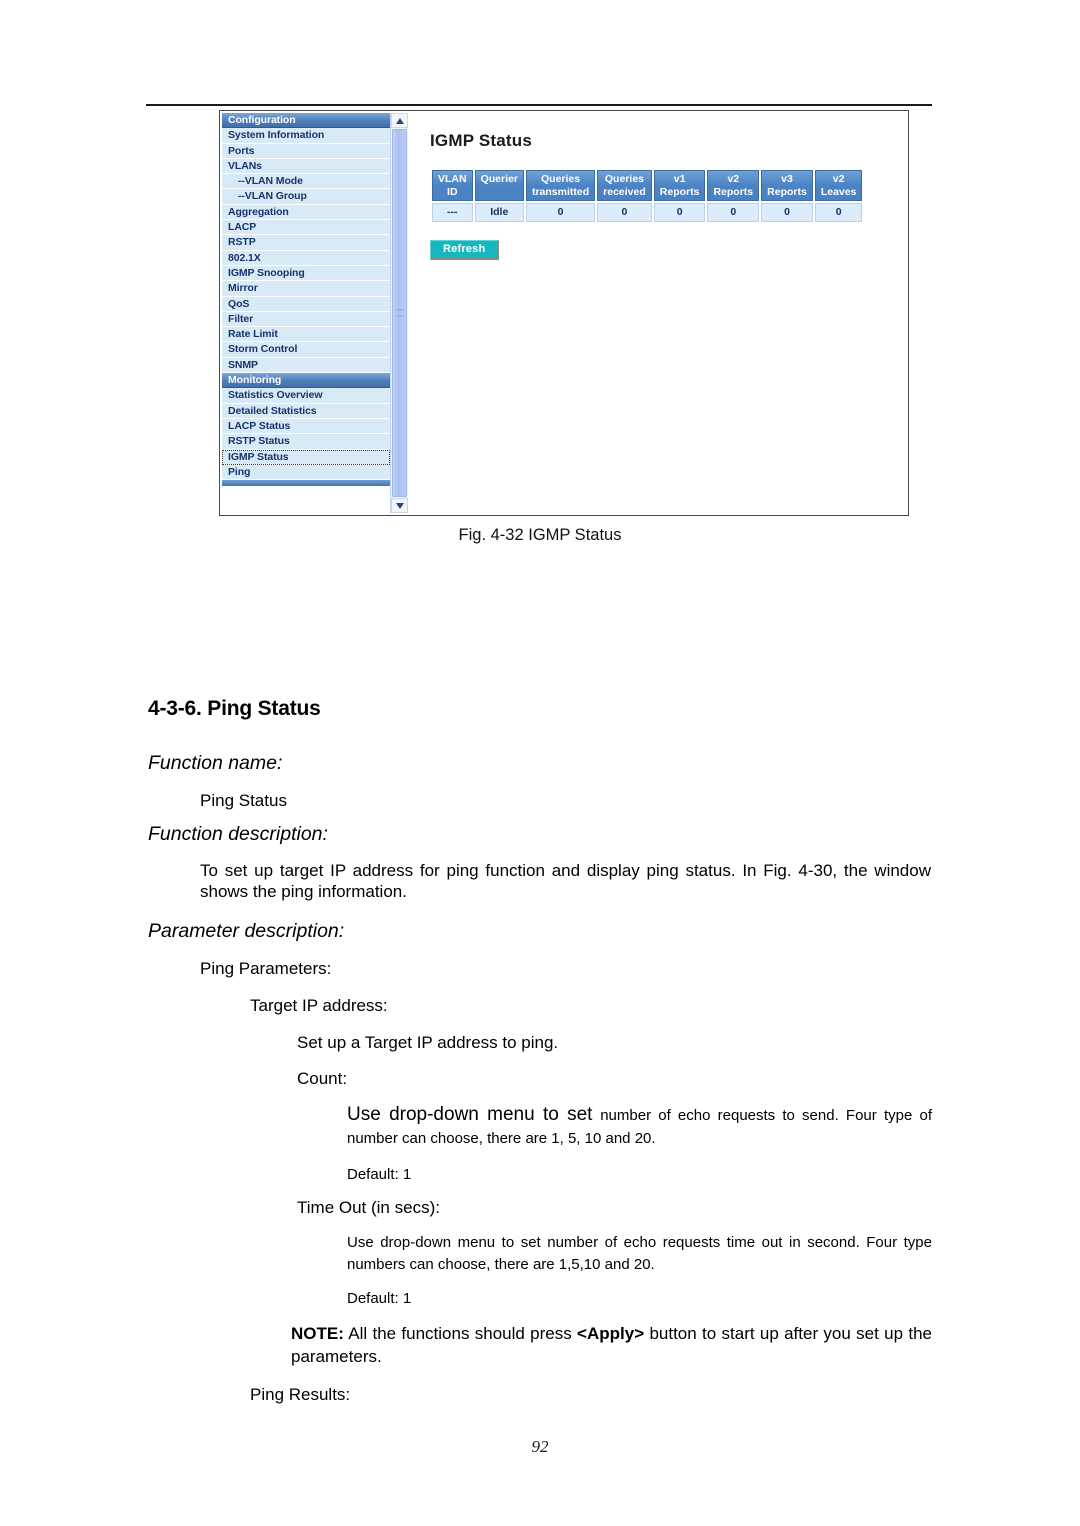  Describe the element at coordinates (306, 350) in the screenshot. I see `sidebar-item-storm-control: Storm Control` at that location.